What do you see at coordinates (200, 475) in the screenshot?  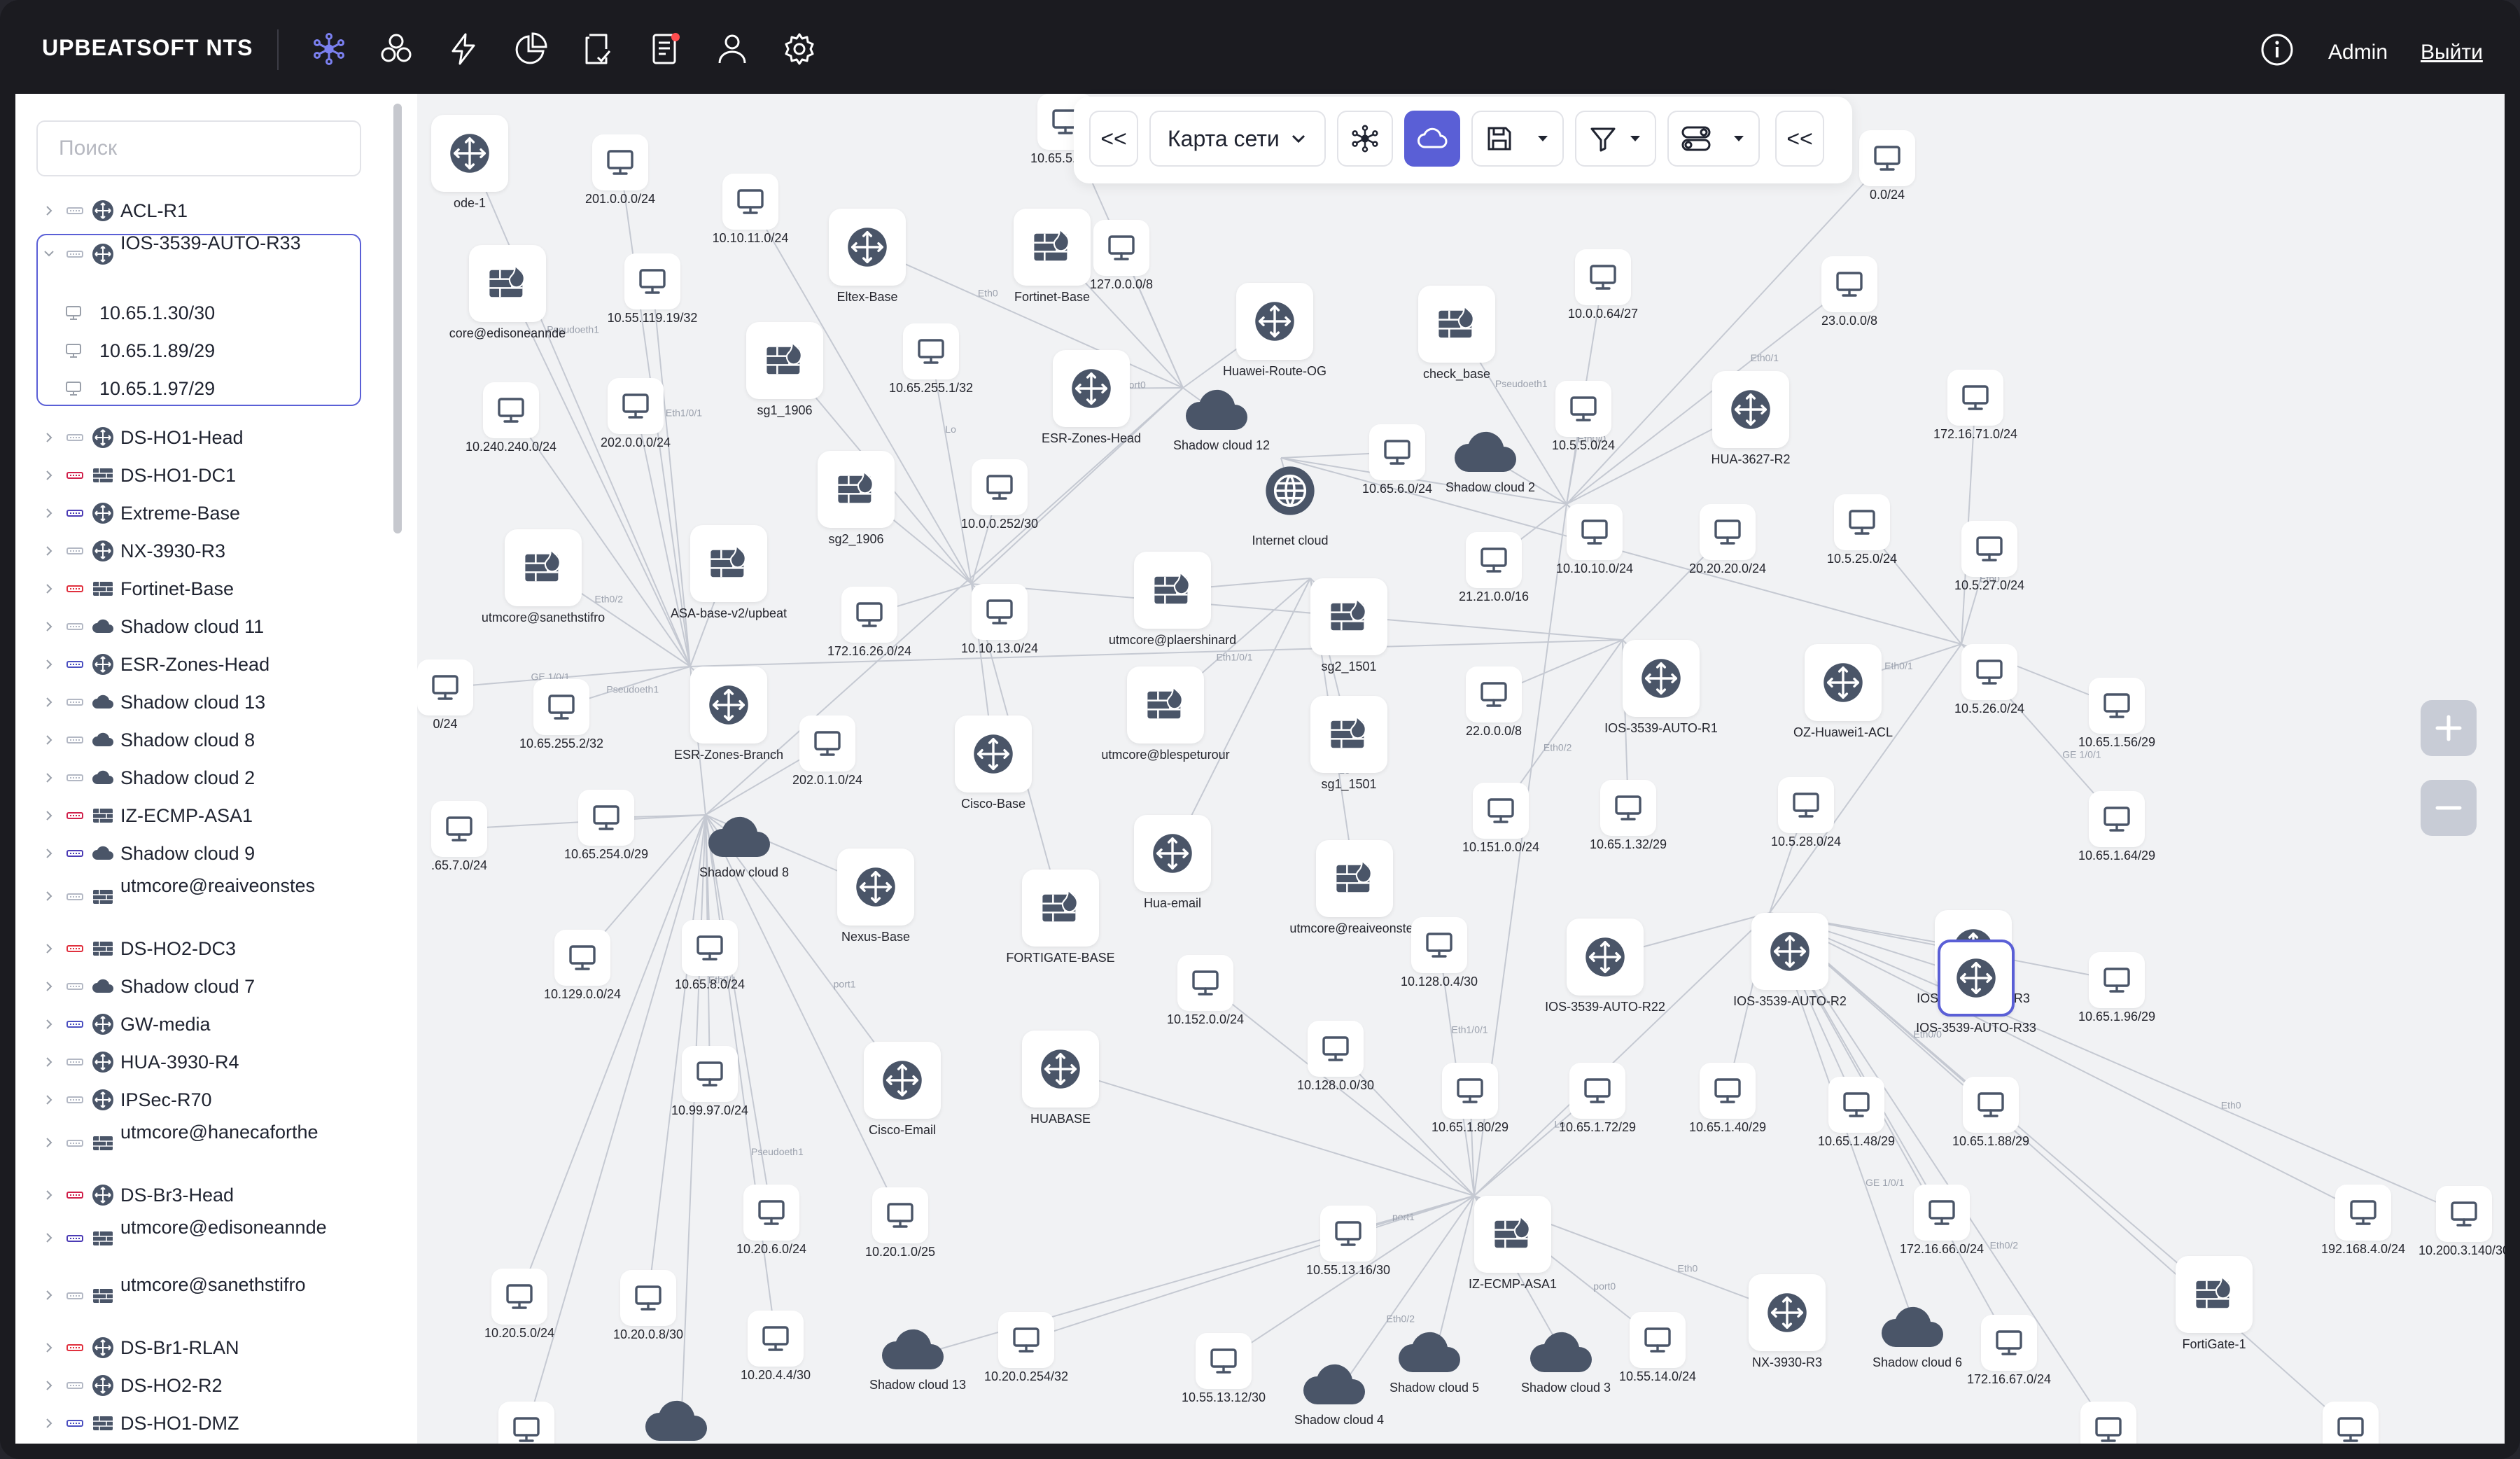 I see `tree-item: DS-HO1-DC1` at bounding box center [200, 475].